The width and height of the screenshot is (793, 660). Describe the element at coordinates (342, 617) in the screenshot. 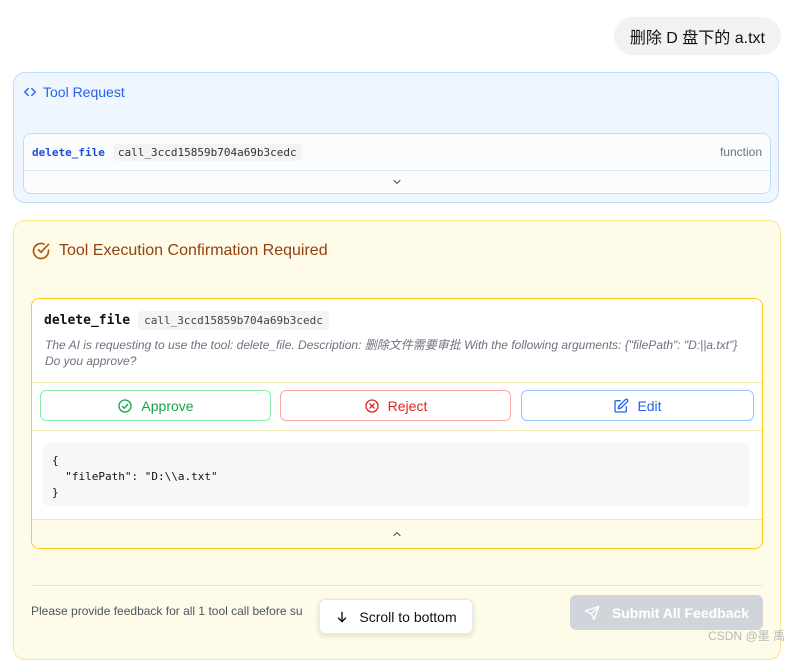

I see `arrow-down-icon` at that location.